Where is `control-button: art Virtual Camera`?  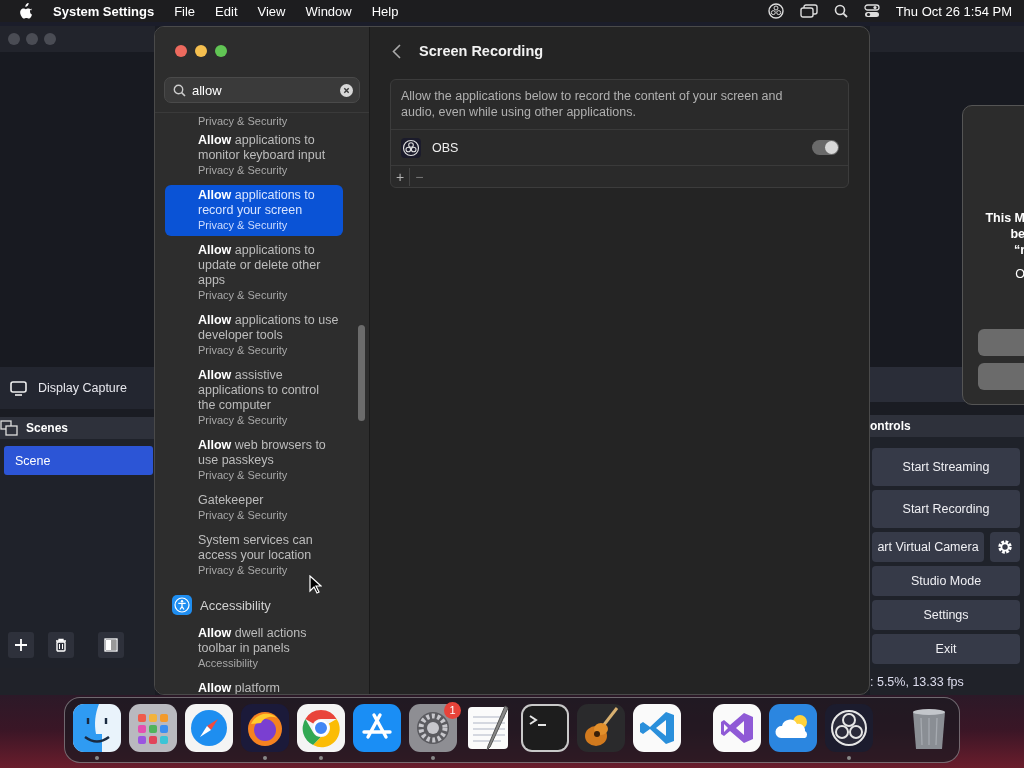 control-button: art Virtual Camera is located at coordinates (928, 547).